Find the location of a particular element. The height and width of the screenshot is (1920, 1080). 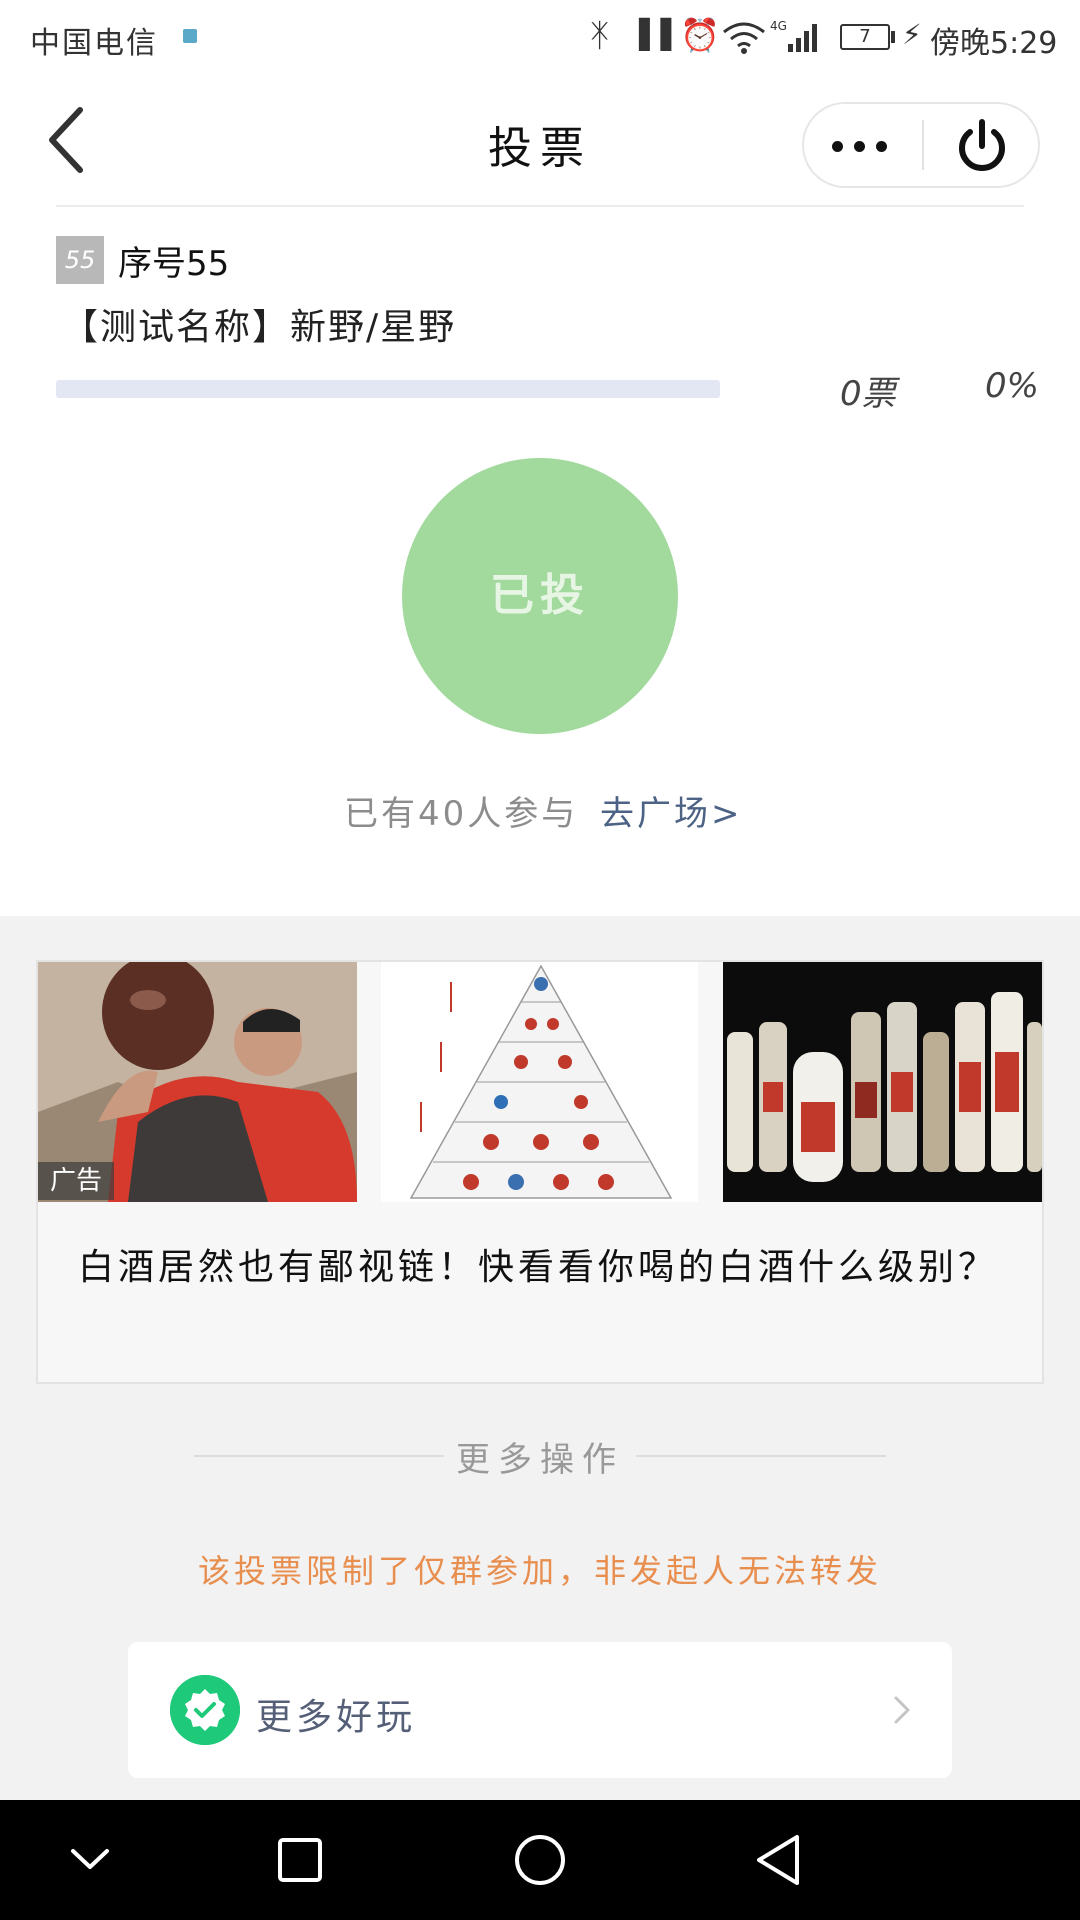

triangle-back-icon is located at coordinates (778, 1860).